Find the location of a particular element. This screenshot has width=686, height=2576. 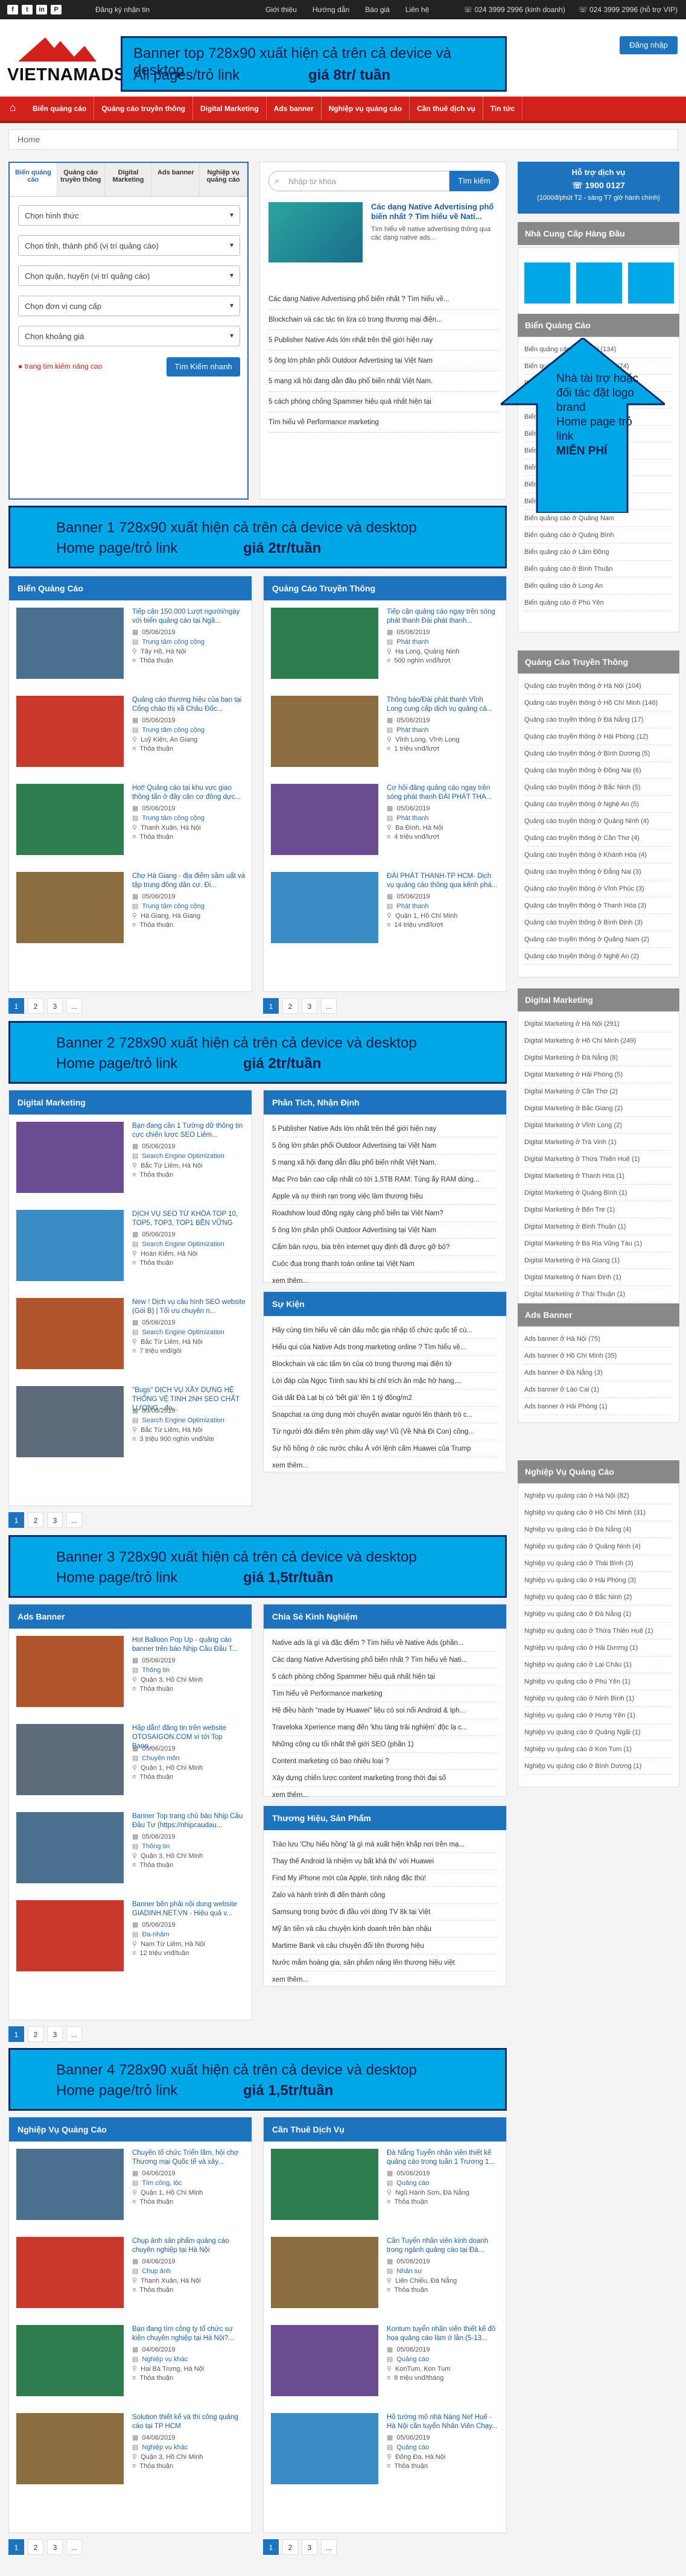

facebook-icon: f is located at coordinates (12, 9).